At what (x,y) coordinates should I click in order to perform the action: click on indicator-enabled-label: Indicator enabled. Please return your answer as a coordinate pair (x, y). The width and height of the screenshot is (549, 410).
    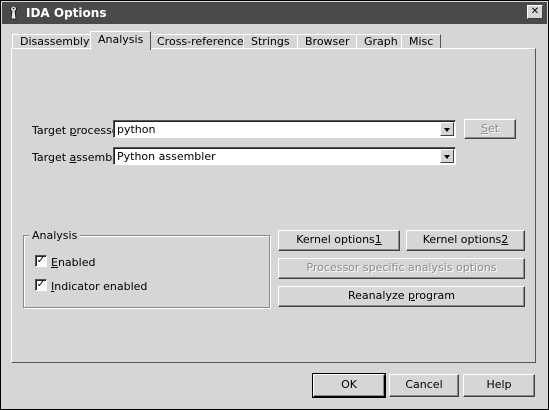
    Looking at the image, I should click on (99, 286).